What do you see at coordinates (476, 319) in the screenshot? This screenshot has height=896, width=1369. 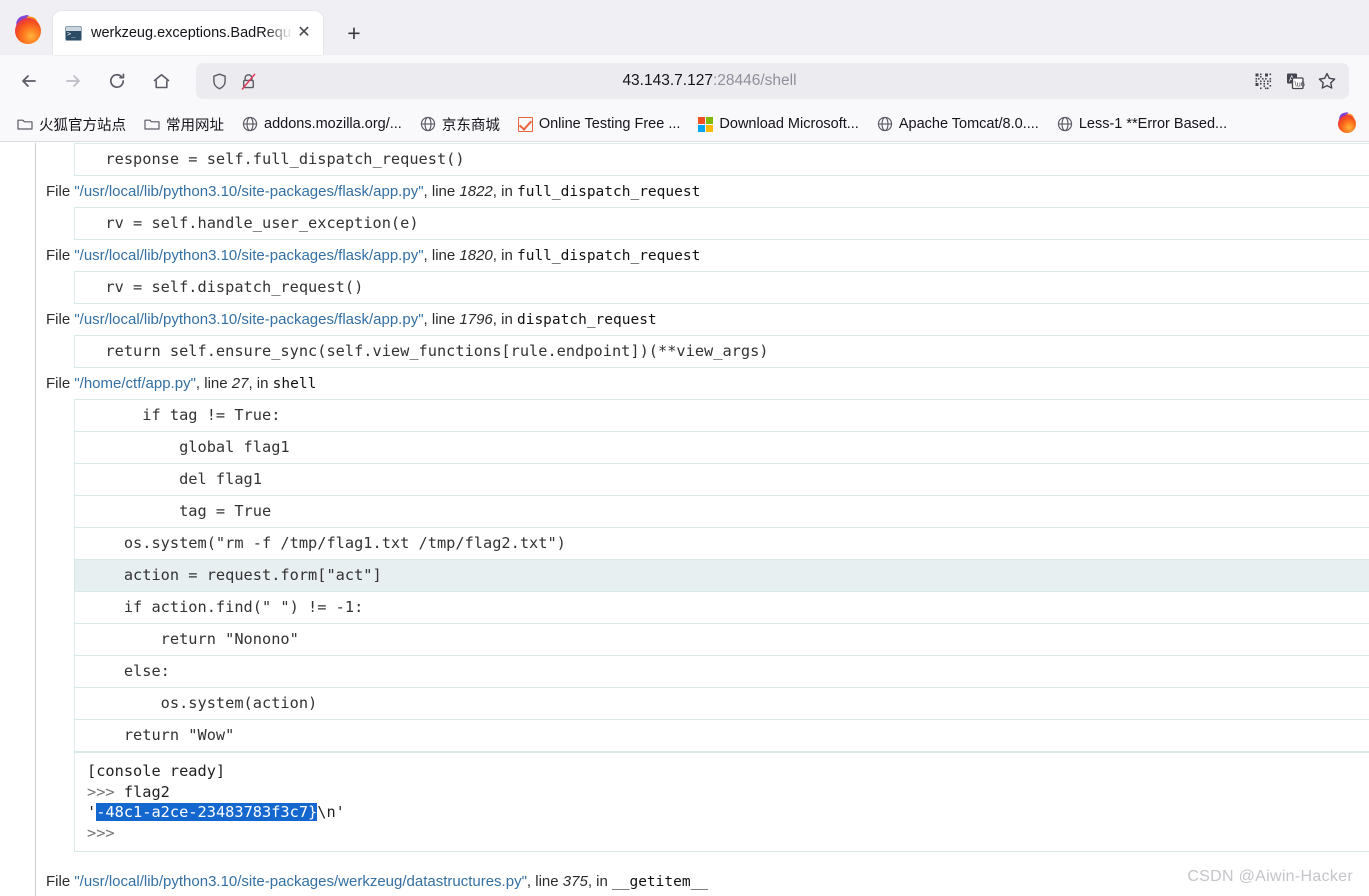 I see `line-number: 1796` at bounding box center [476, 319].